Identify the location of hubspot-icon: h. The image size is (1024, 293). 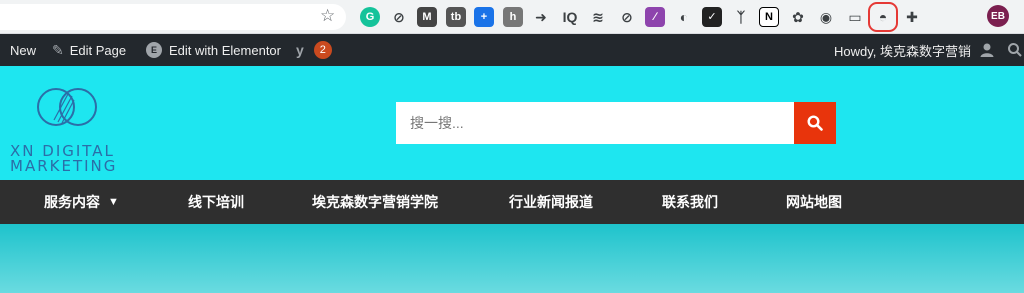
(513, 17).